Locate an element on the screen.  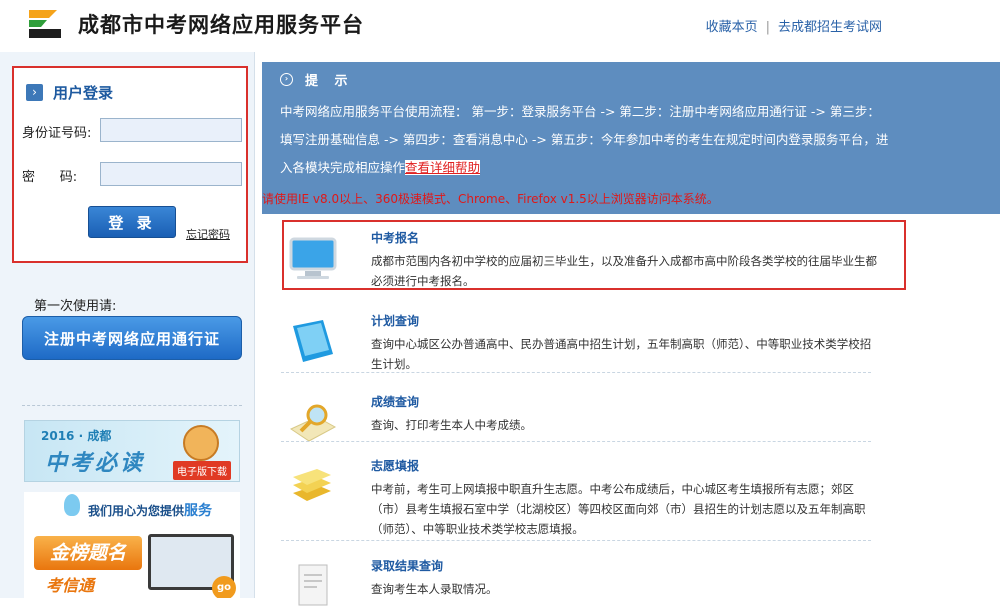
banner-slogan: 我们用心为您提供服务 is located at coordinates (150, 510).